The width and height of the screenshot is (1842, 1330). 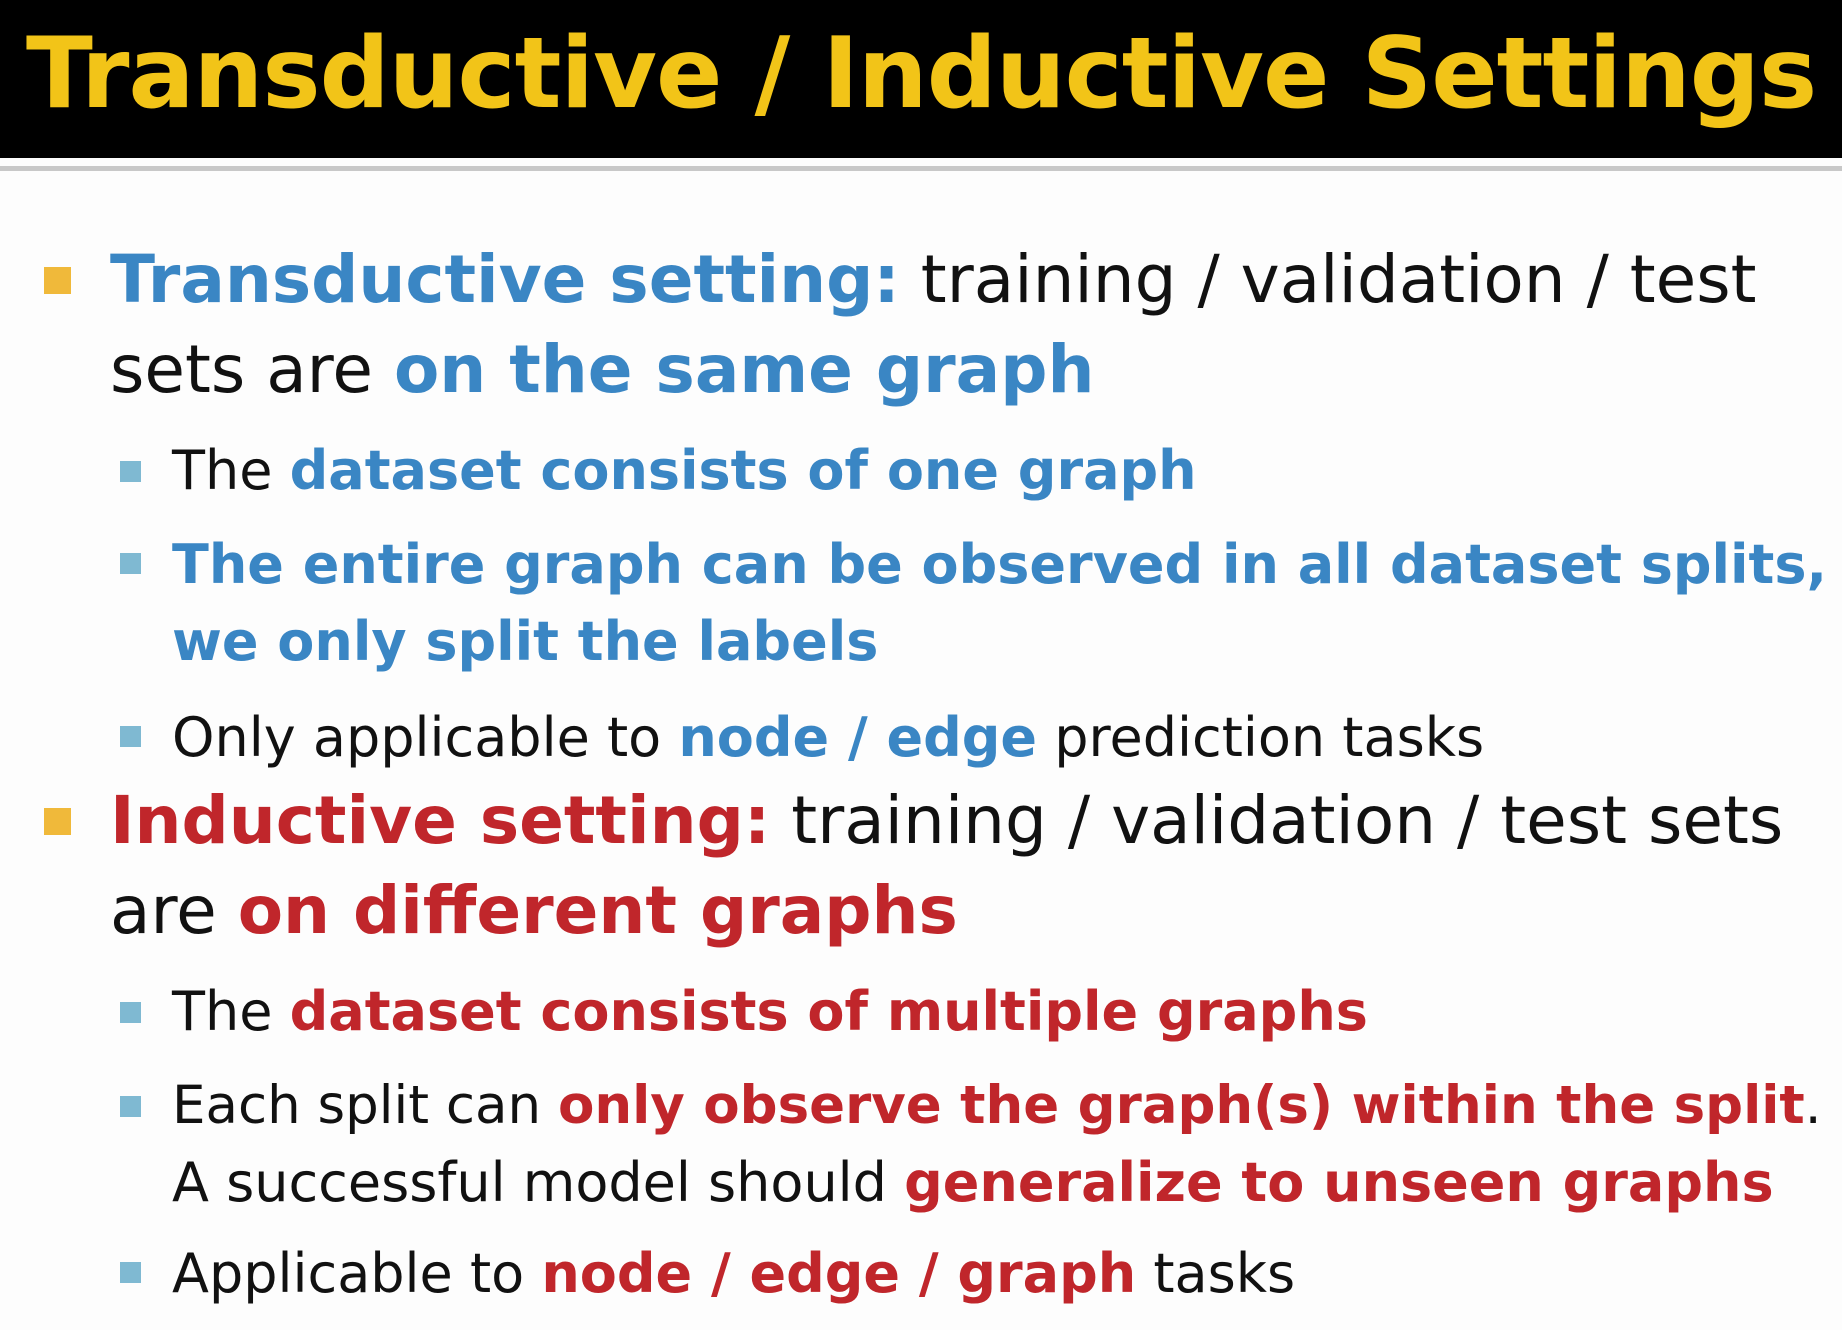 I want to click on bullet-text-line: Applicable to node / edge / graph tasks, so click(x=733, y=1274).